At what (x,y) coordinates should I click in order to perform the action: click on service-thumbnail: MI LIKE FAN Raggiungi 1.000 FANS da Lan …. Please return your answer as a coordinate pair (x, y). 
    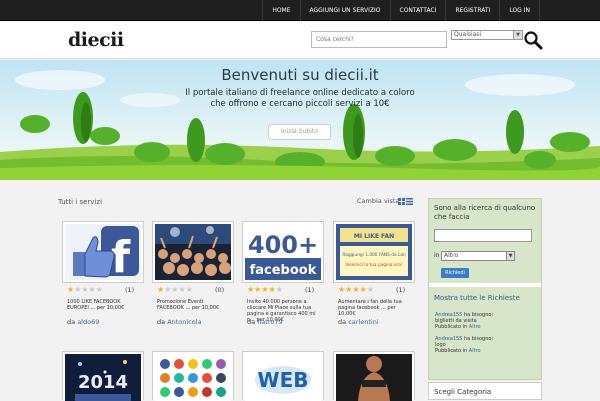
    Looking at the image, I should click on (374, 252).